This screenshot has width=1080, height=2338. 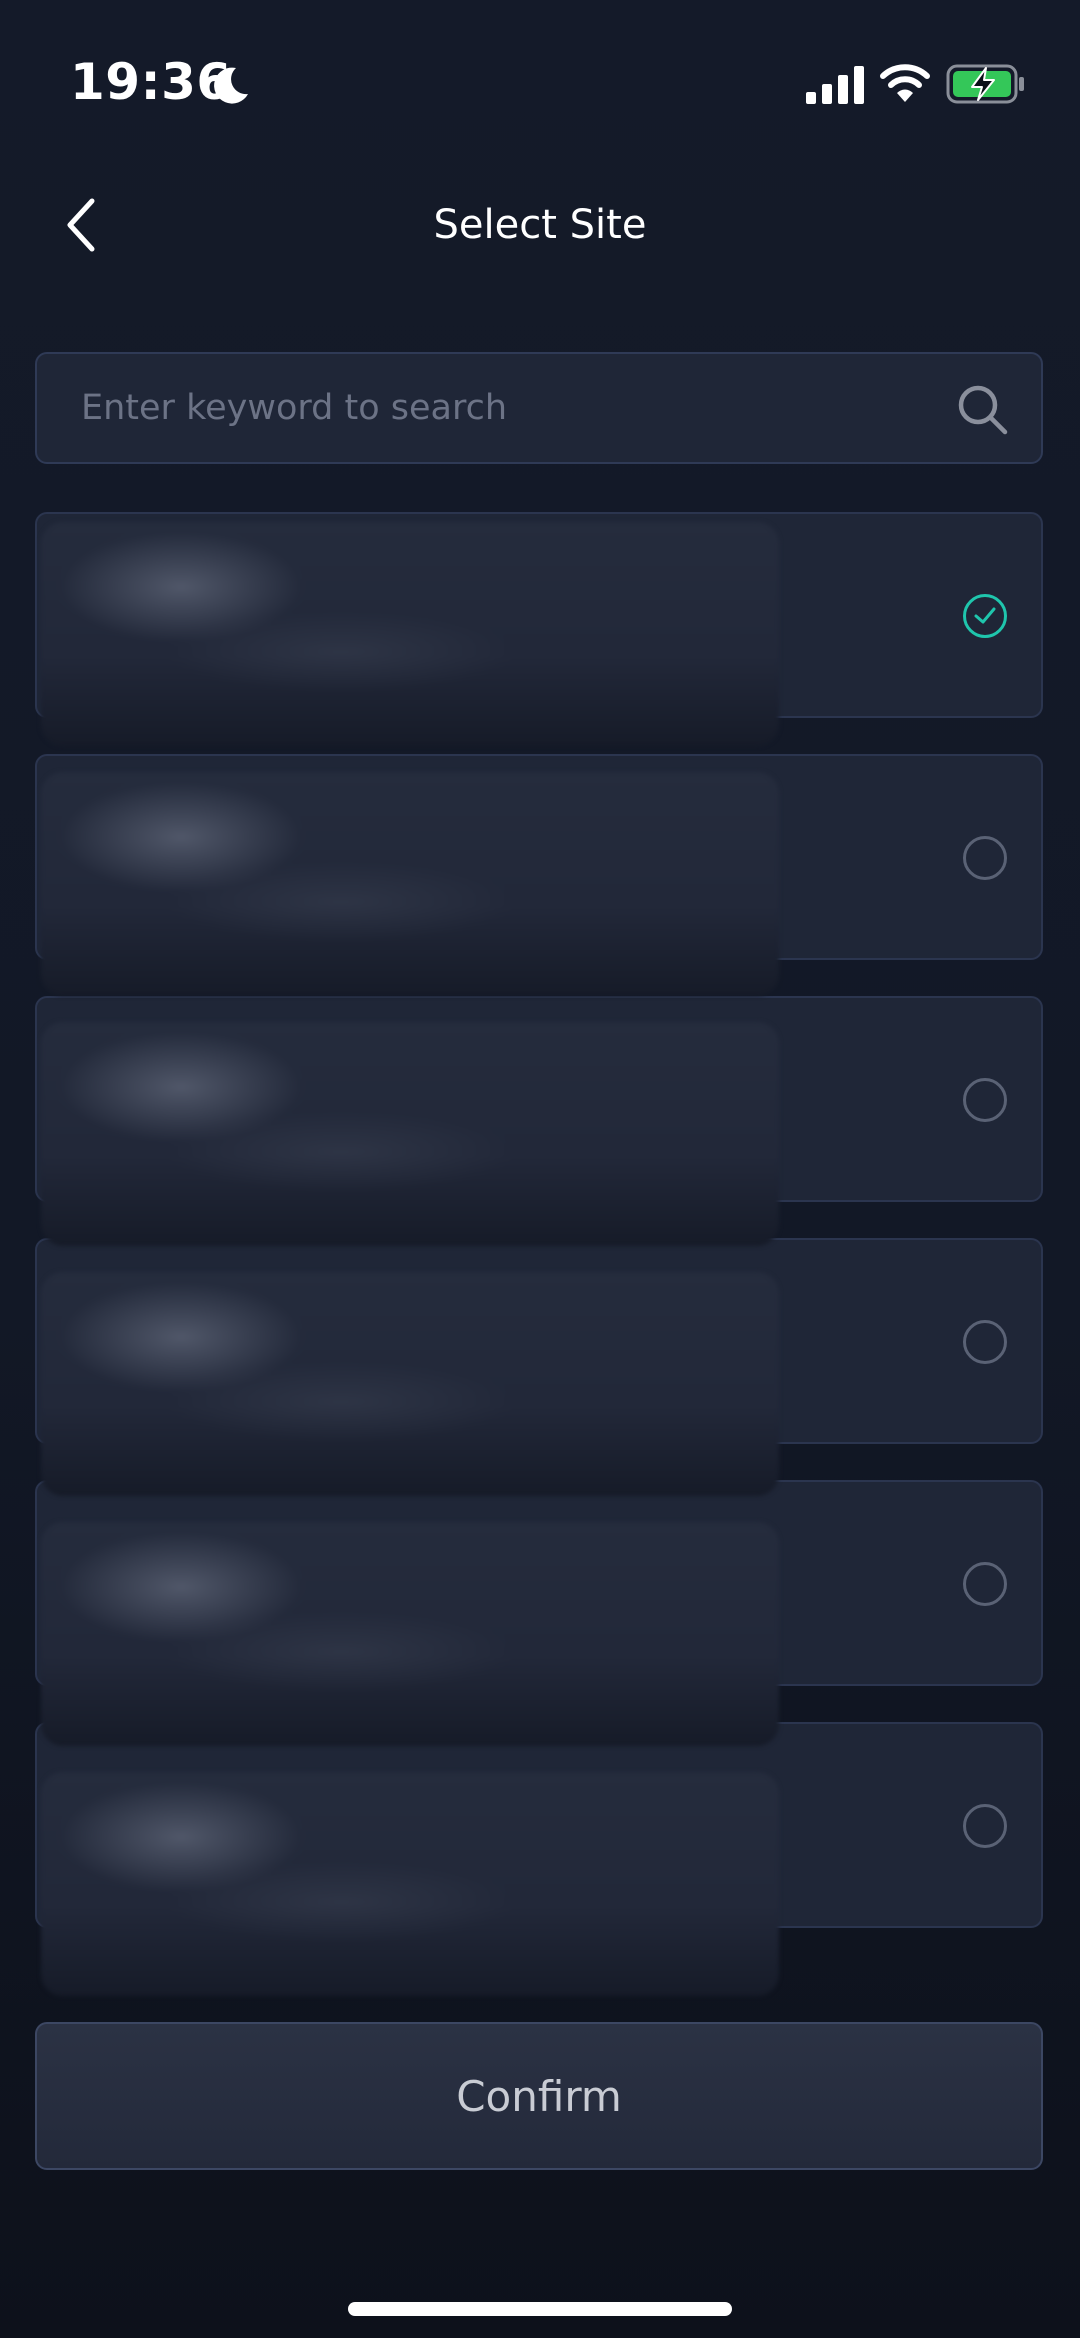 I want to click on nav-bar: Select Site, so click(x=540, y=225).